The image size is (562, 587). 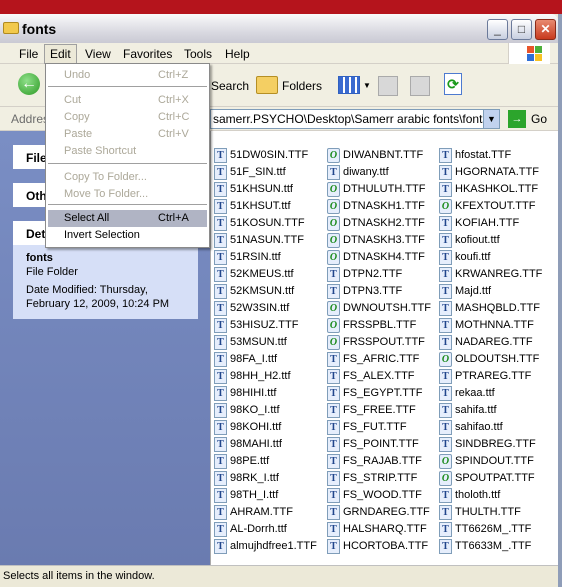 I want to click on file-item: T 98PE.ttf, so click(x=241, y=461).